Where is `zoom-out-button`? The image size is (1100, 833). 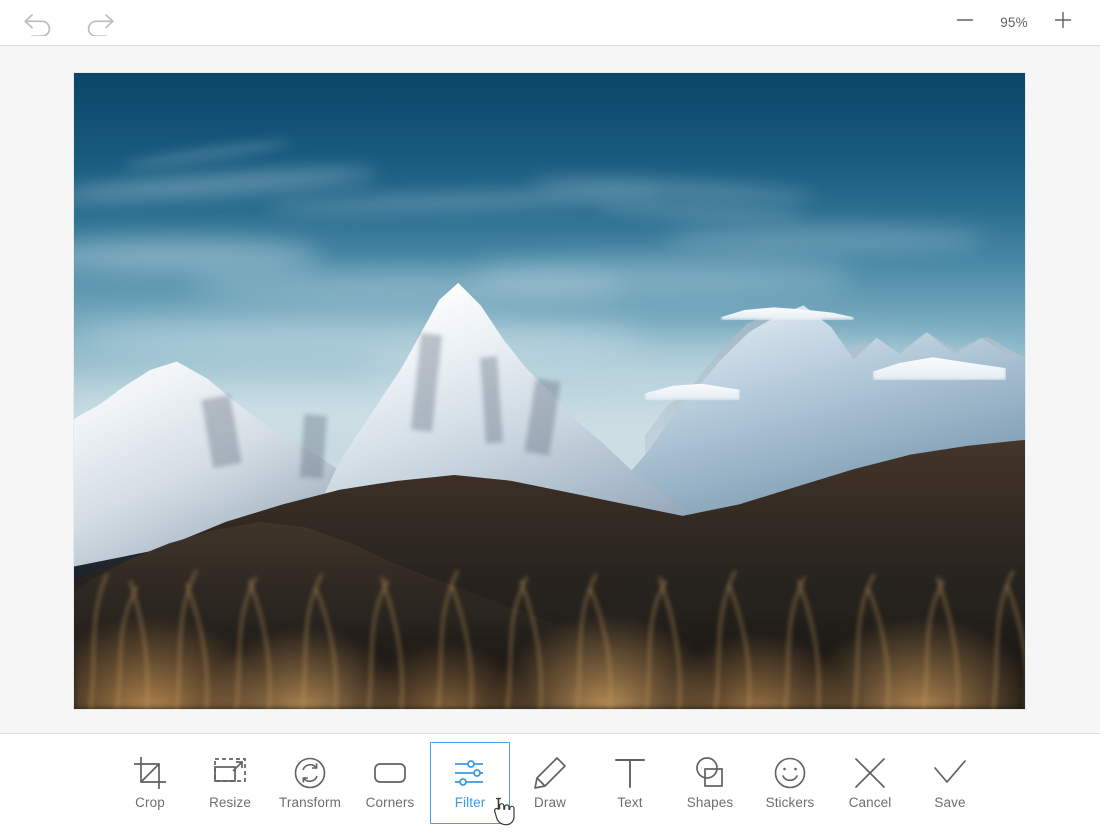
zoom-out-button is located at coordinates (965, 23).